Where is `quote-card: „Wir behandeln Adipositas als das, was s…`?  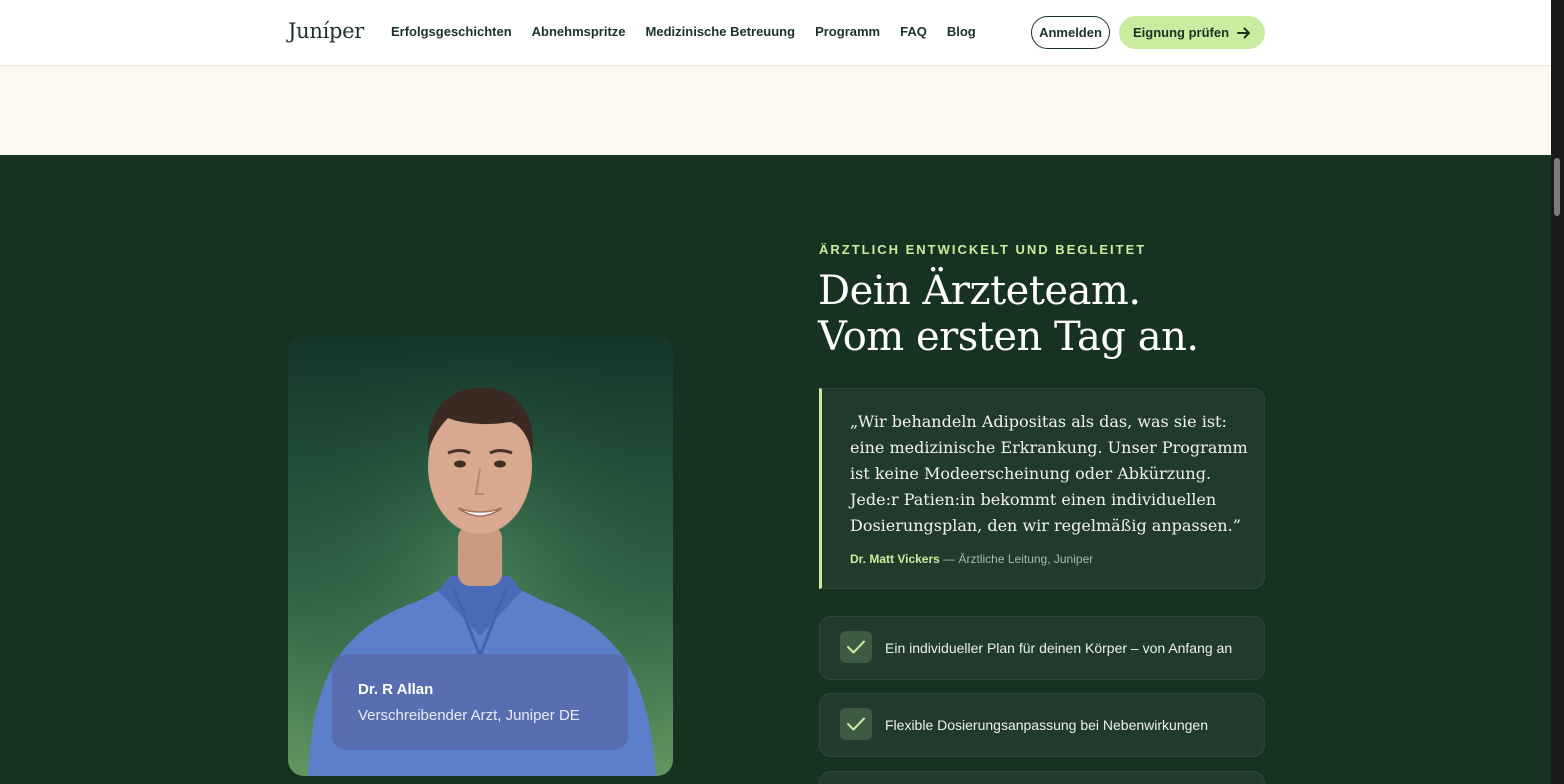
quote-card: „Wir behandeln Adipositas als das, was s… is located at coordinates (1042, 488).